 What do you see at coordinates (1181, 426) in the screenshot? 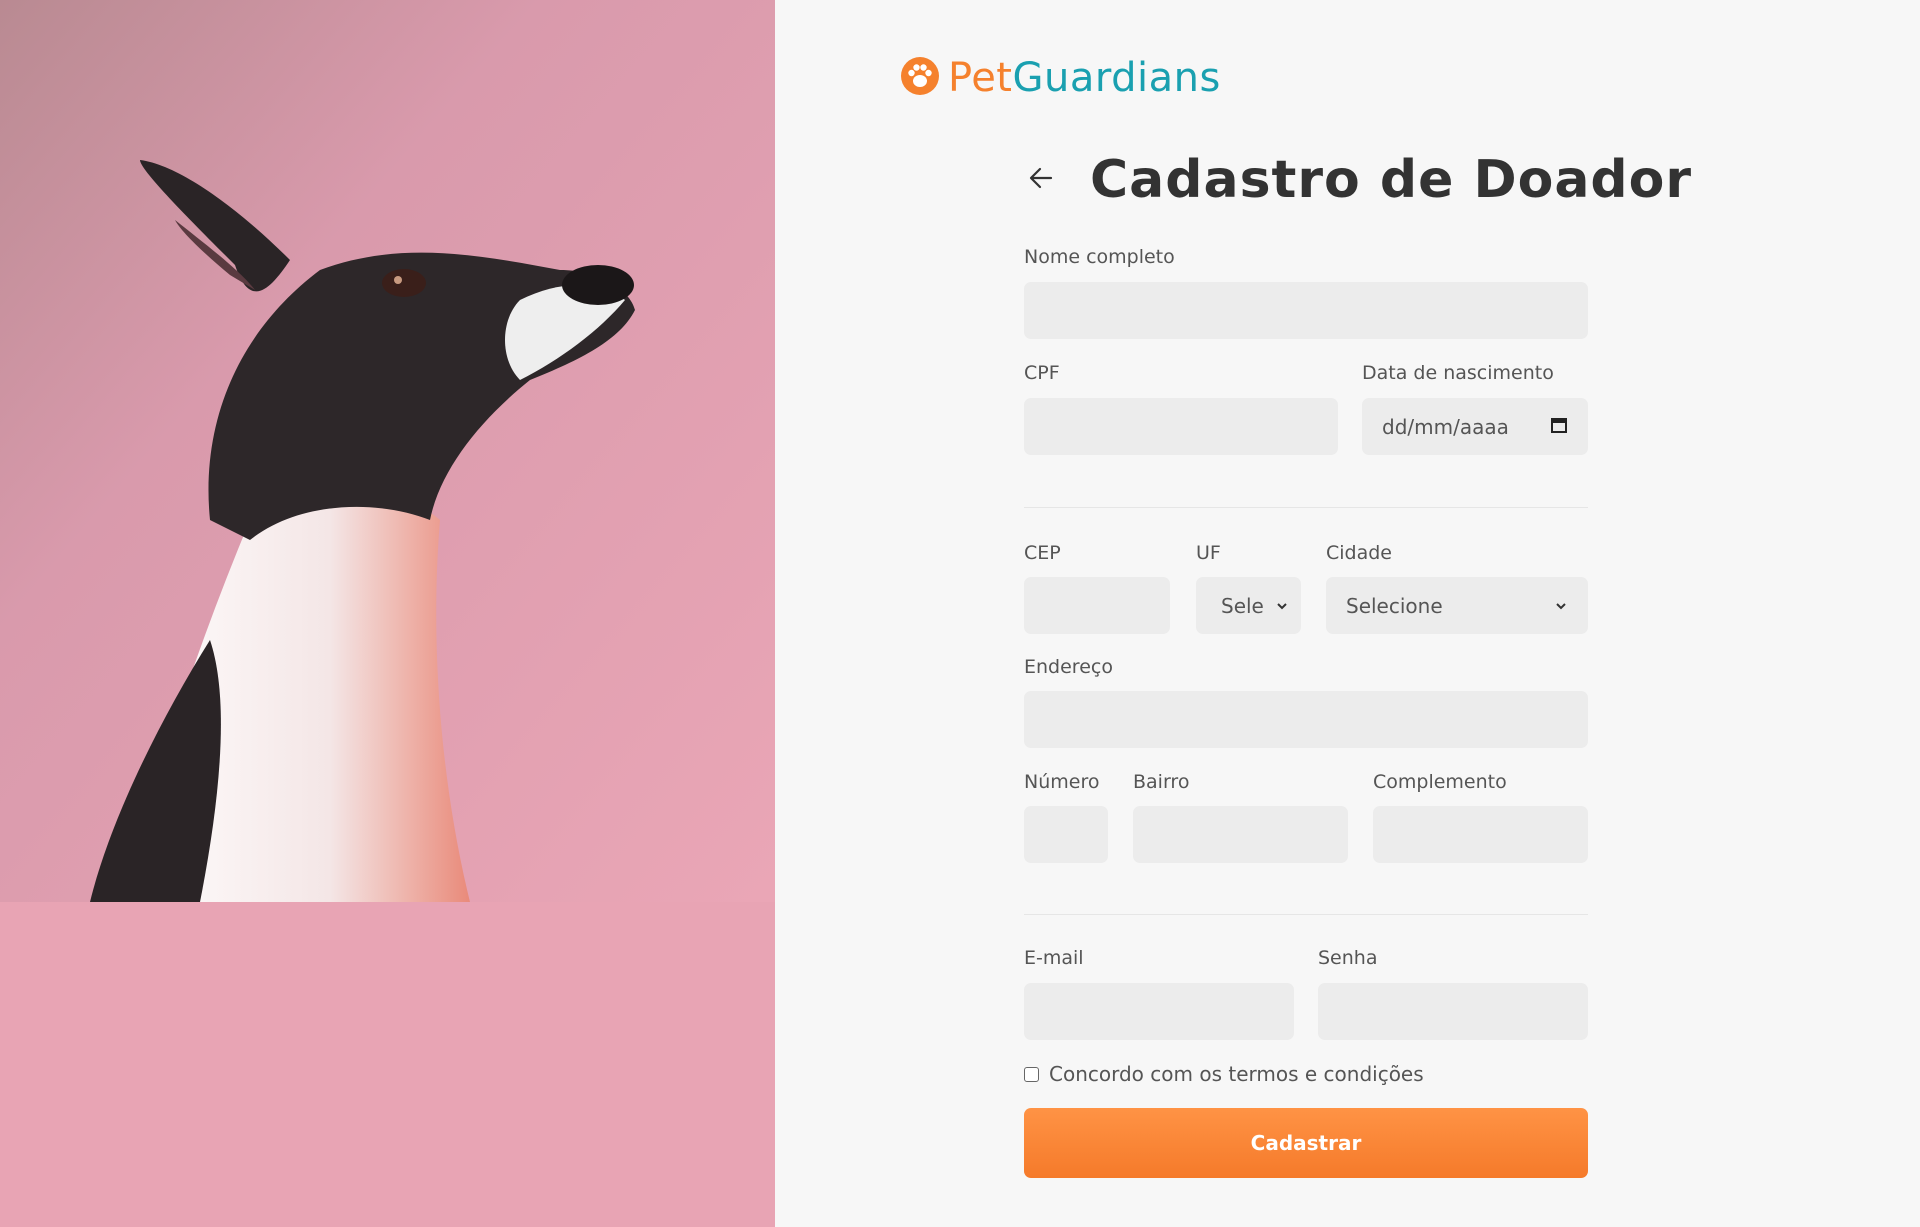
I see `cpf-input` at bounding box center [1181, 426].